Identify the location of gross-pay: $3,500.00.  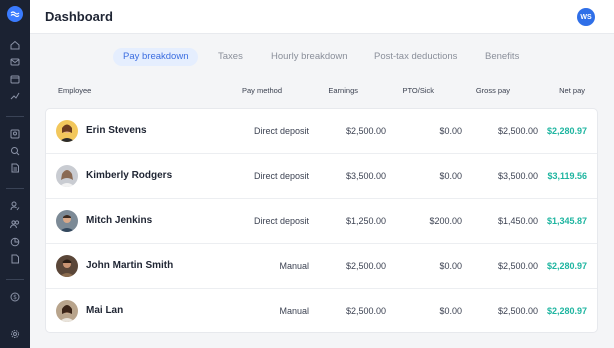
(517, 176).